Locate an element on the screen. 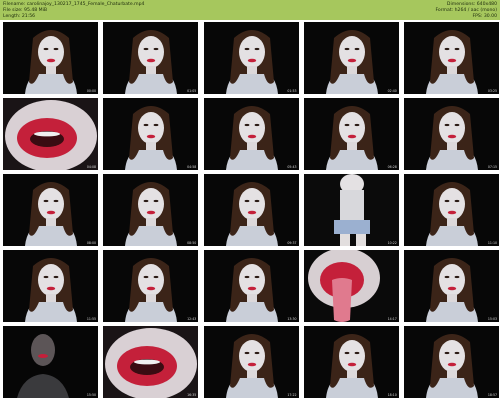  frame-timestamp: 02:40 is located at coordinates (392, 91).